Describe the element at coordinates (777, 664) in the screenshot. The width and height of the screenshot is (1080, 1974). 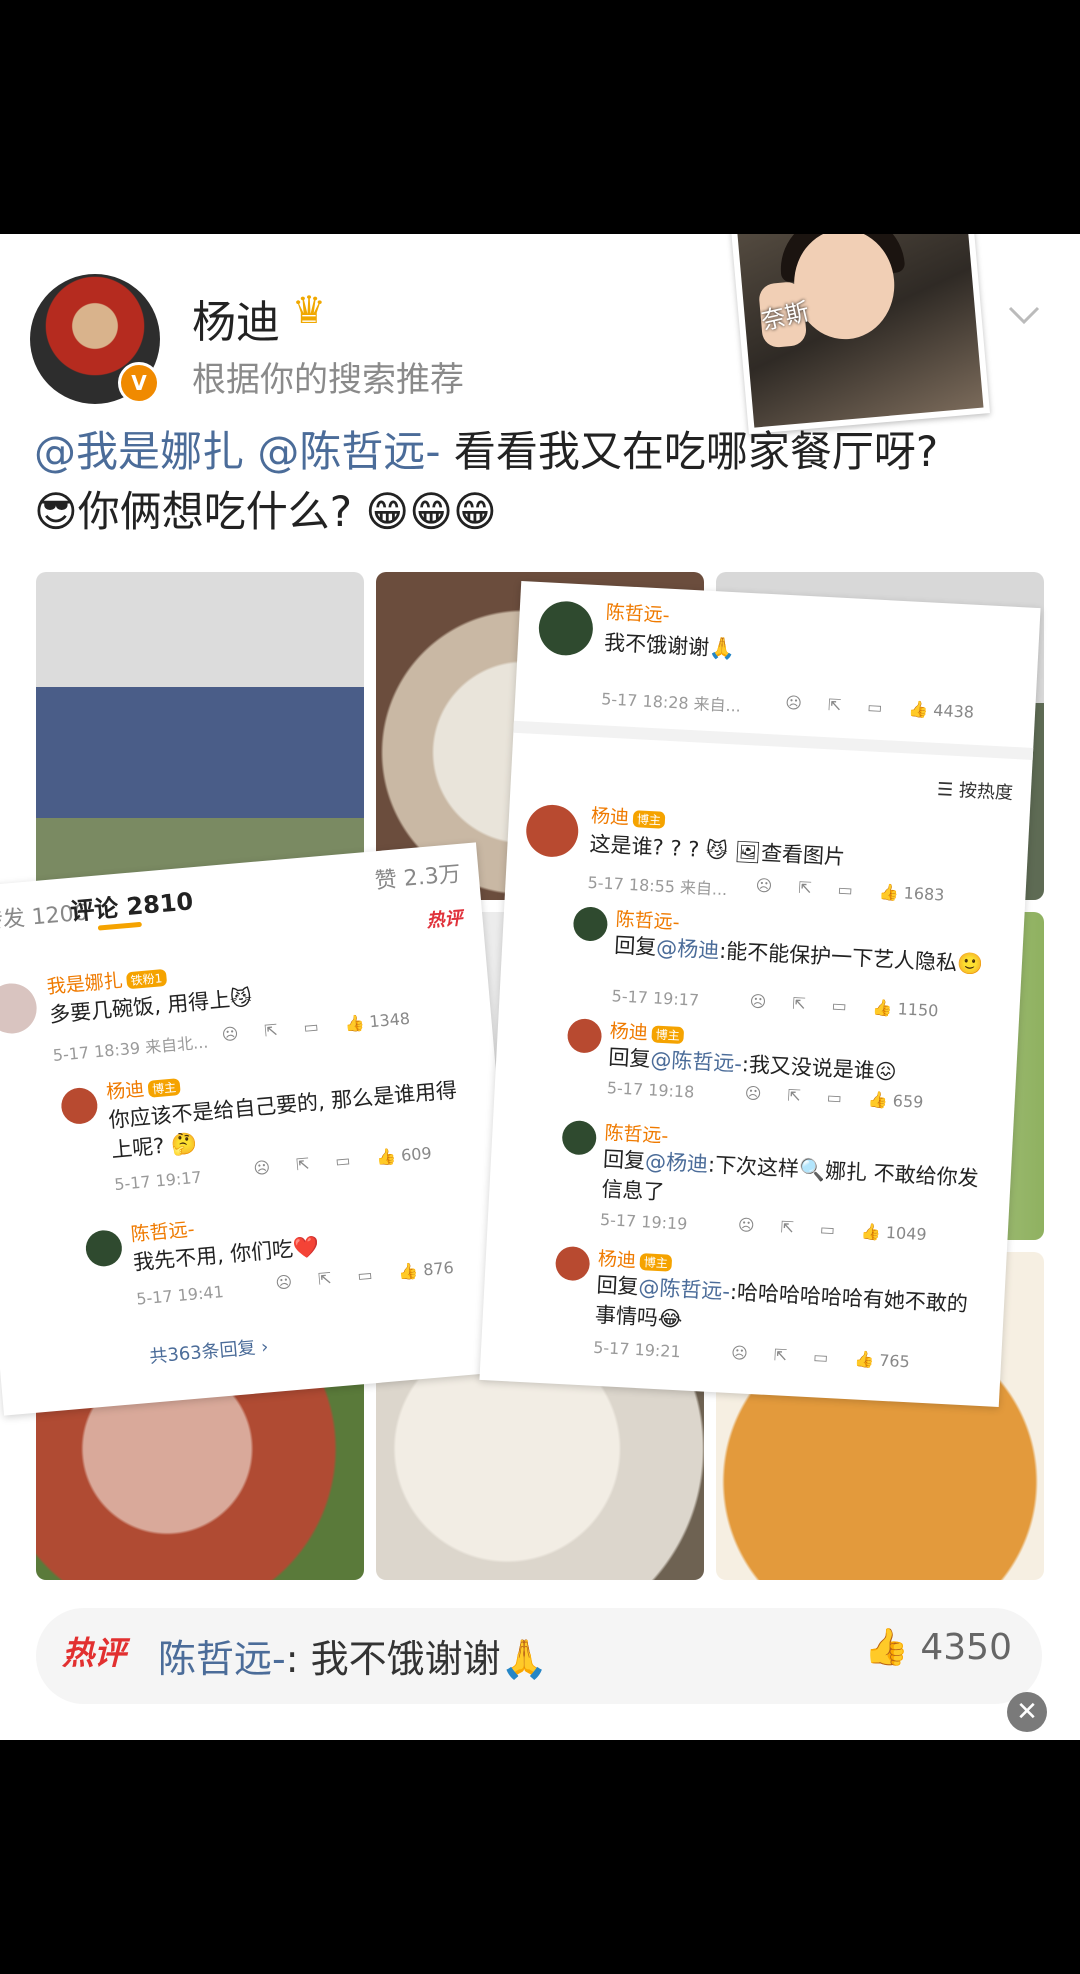
I see `top-comment: 陈哲远- 我不饿谢谢🙏 5-17 18:28 来自... ☹ ⇱ ▭ 👍 4438` at that location.